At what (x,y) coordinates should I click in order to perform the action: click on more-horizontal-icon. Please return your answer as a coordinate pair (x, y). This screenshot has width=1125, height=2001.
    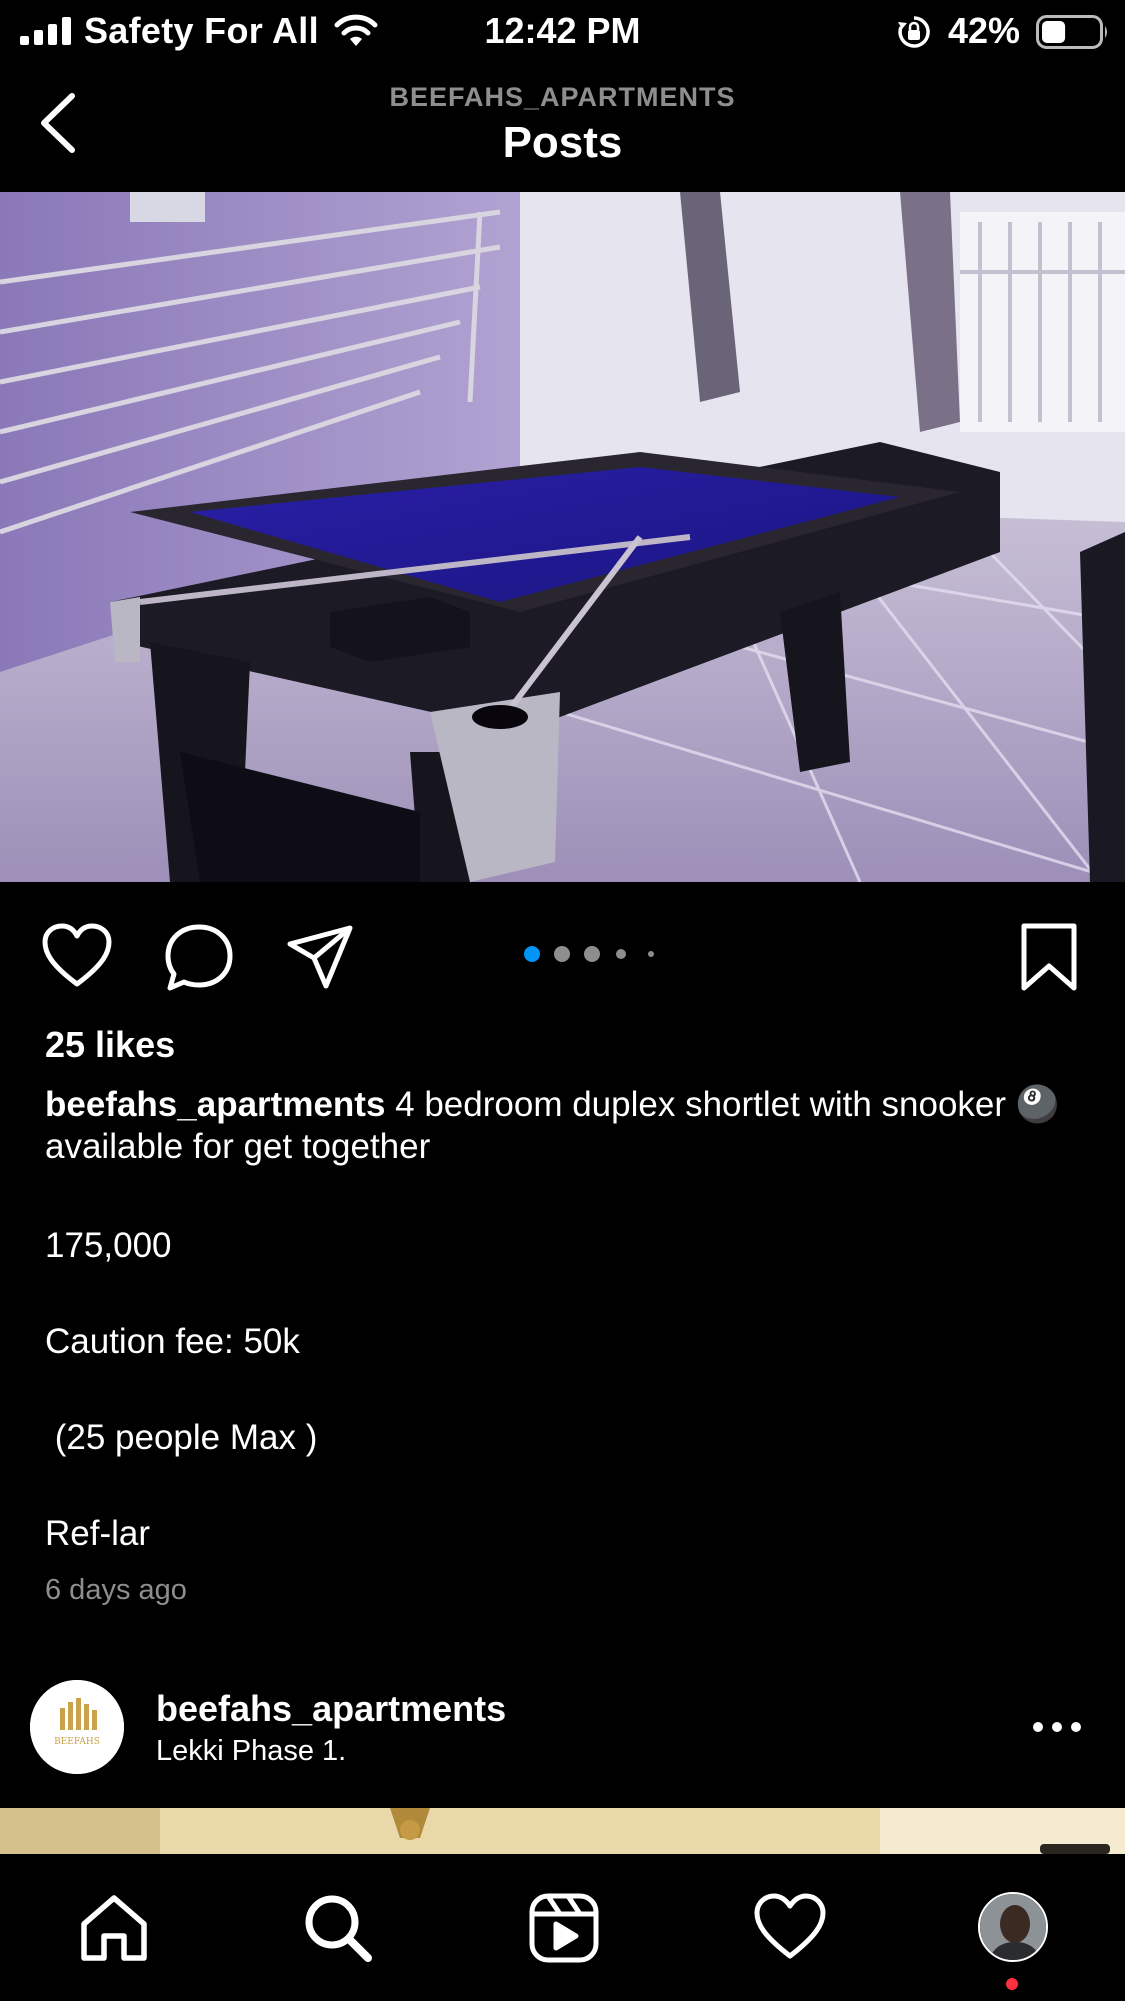
    Looking at the image, I should click on (1057, 1727).